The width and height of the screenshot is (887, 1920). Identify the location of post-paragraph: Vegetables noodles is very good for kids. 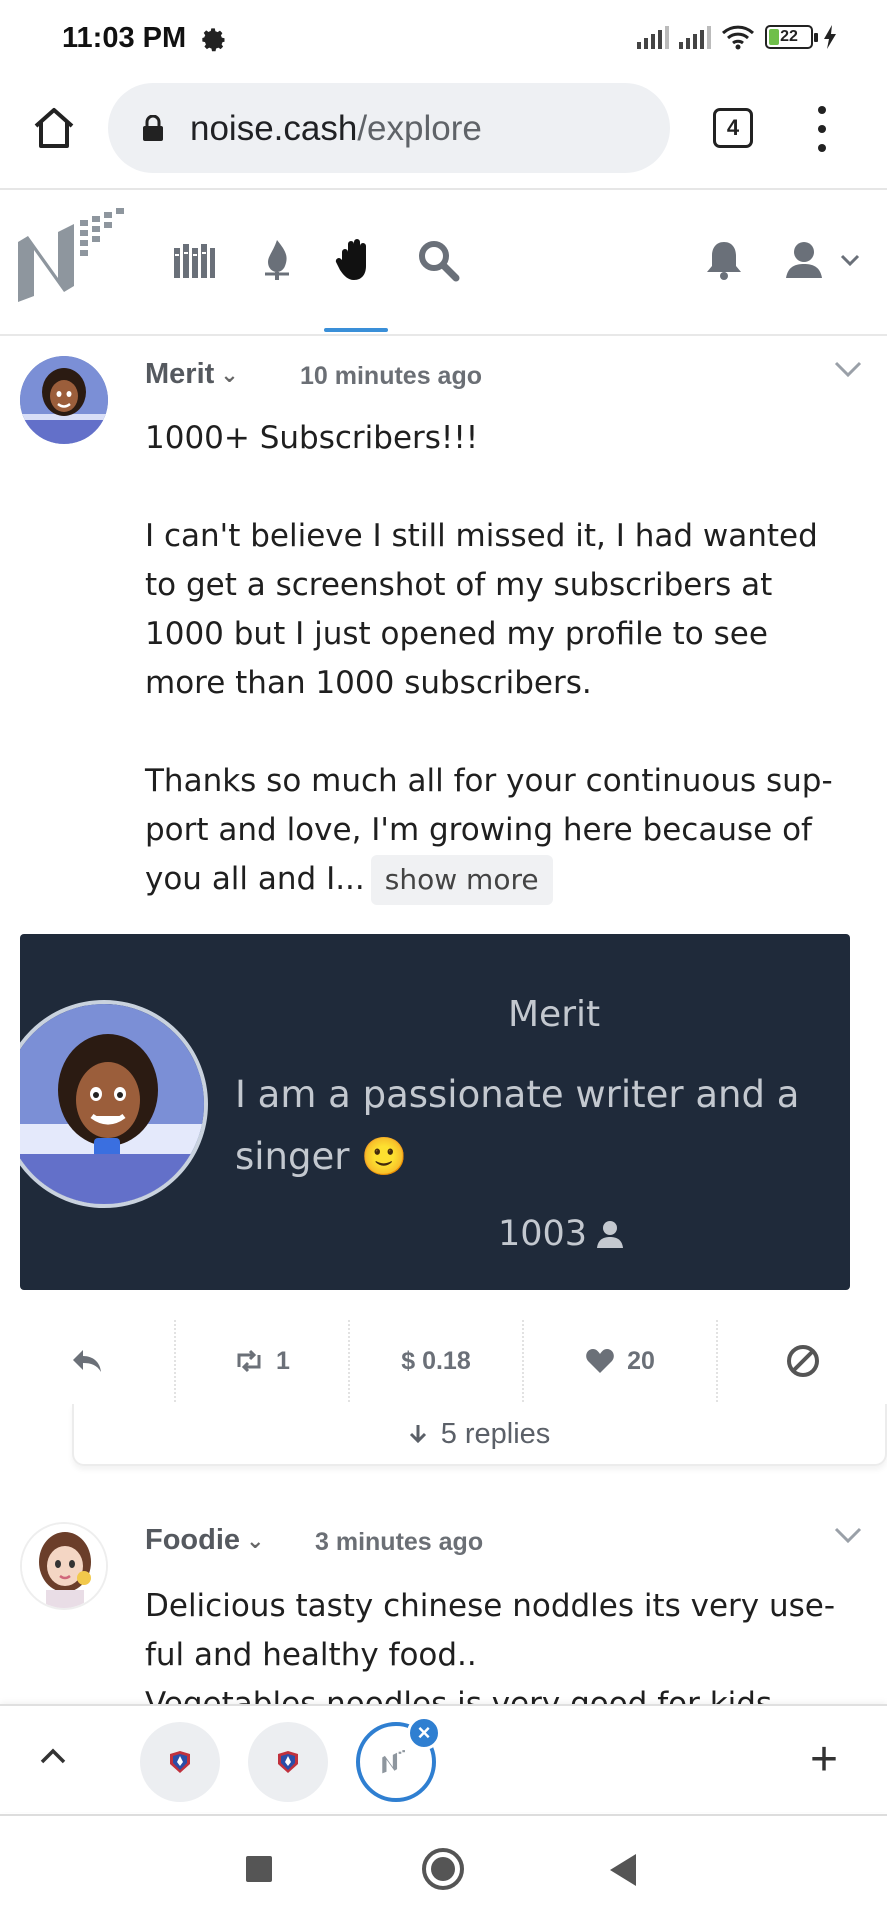
(459, 1695).